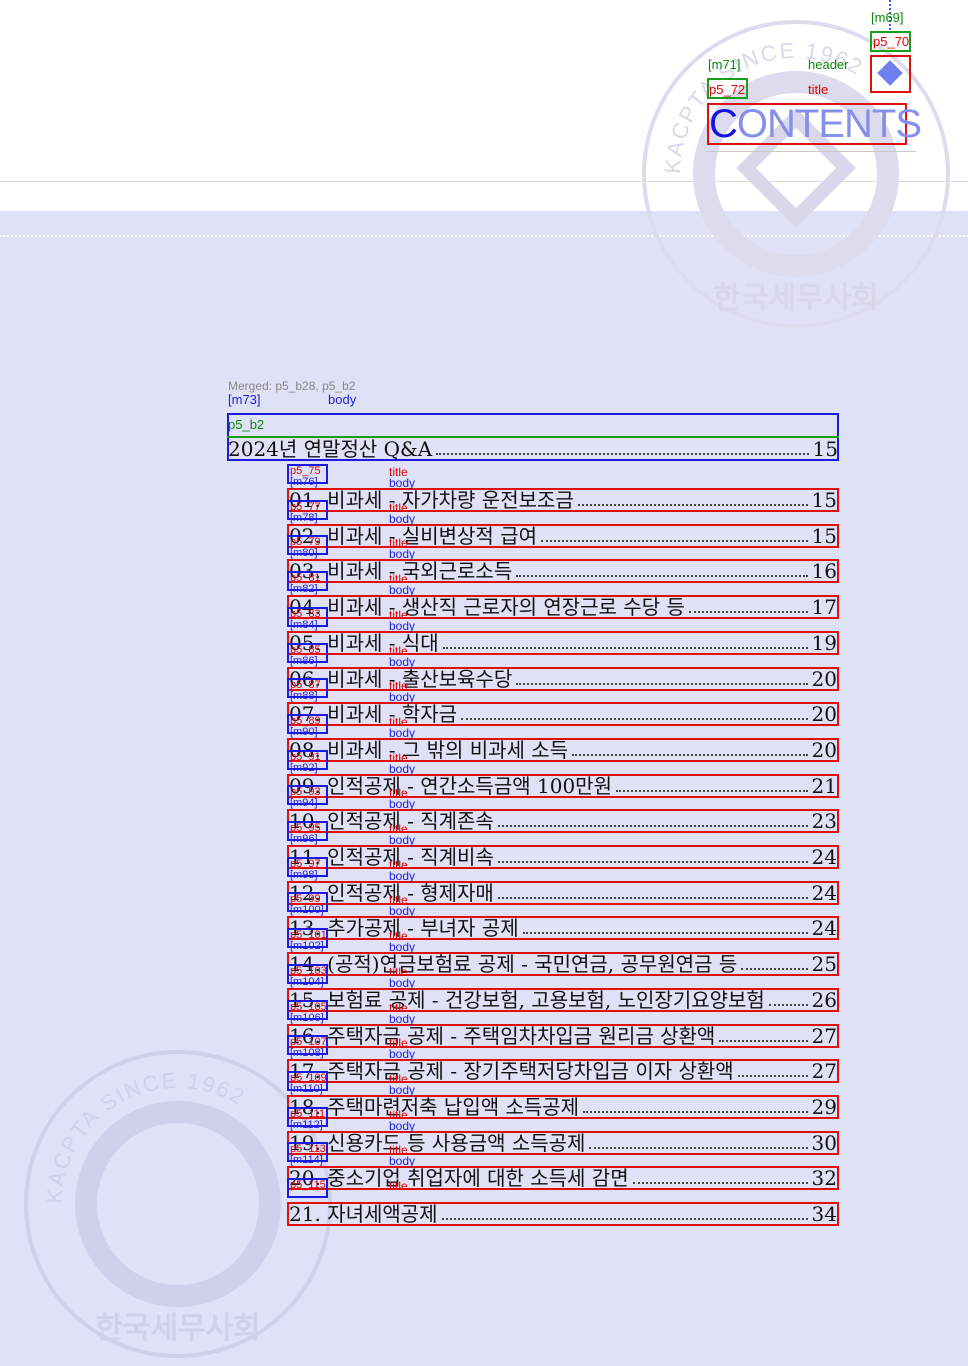 The image size is (968, 1366). I want to click on toc-item-page: 34, so click(824, 1214).